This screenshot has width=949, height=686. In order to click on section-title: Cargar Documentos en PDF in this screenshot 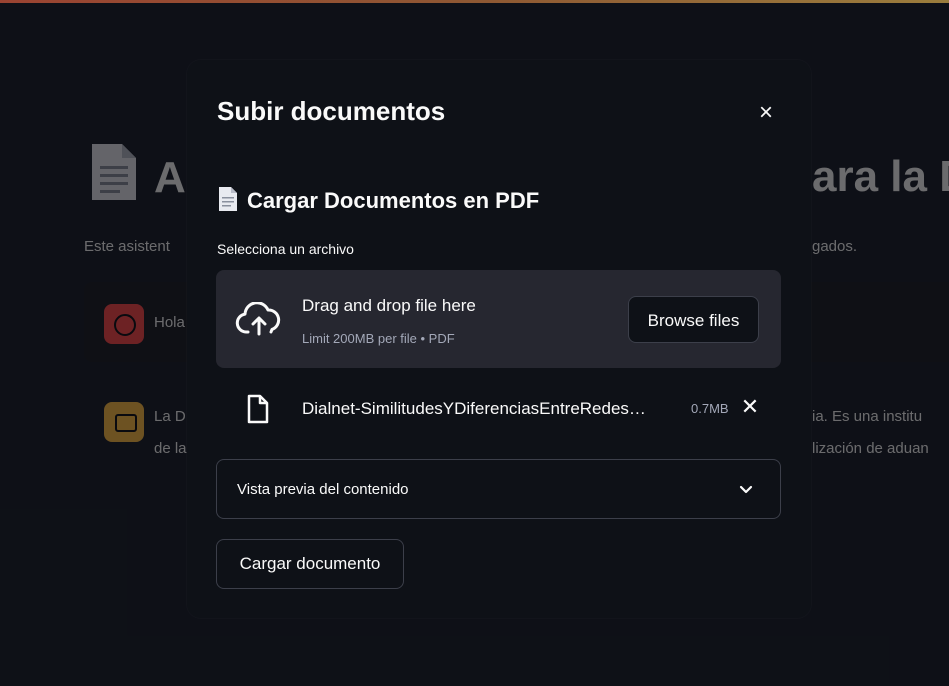, I will do `click(378, 200)`.